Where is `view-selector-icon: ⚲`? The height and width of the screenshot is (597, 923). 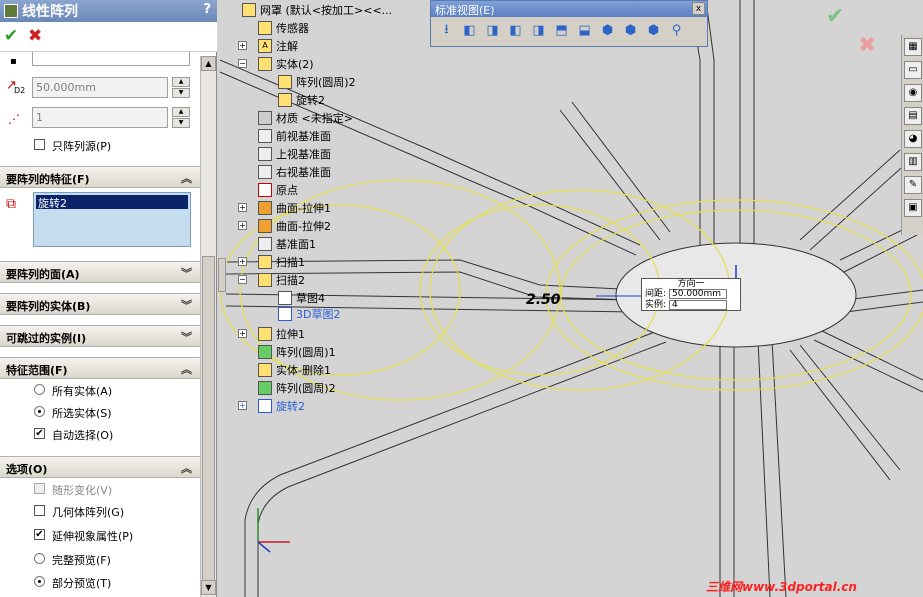
view-selector-icon: ⚲ is located at coordinates (676, 30).